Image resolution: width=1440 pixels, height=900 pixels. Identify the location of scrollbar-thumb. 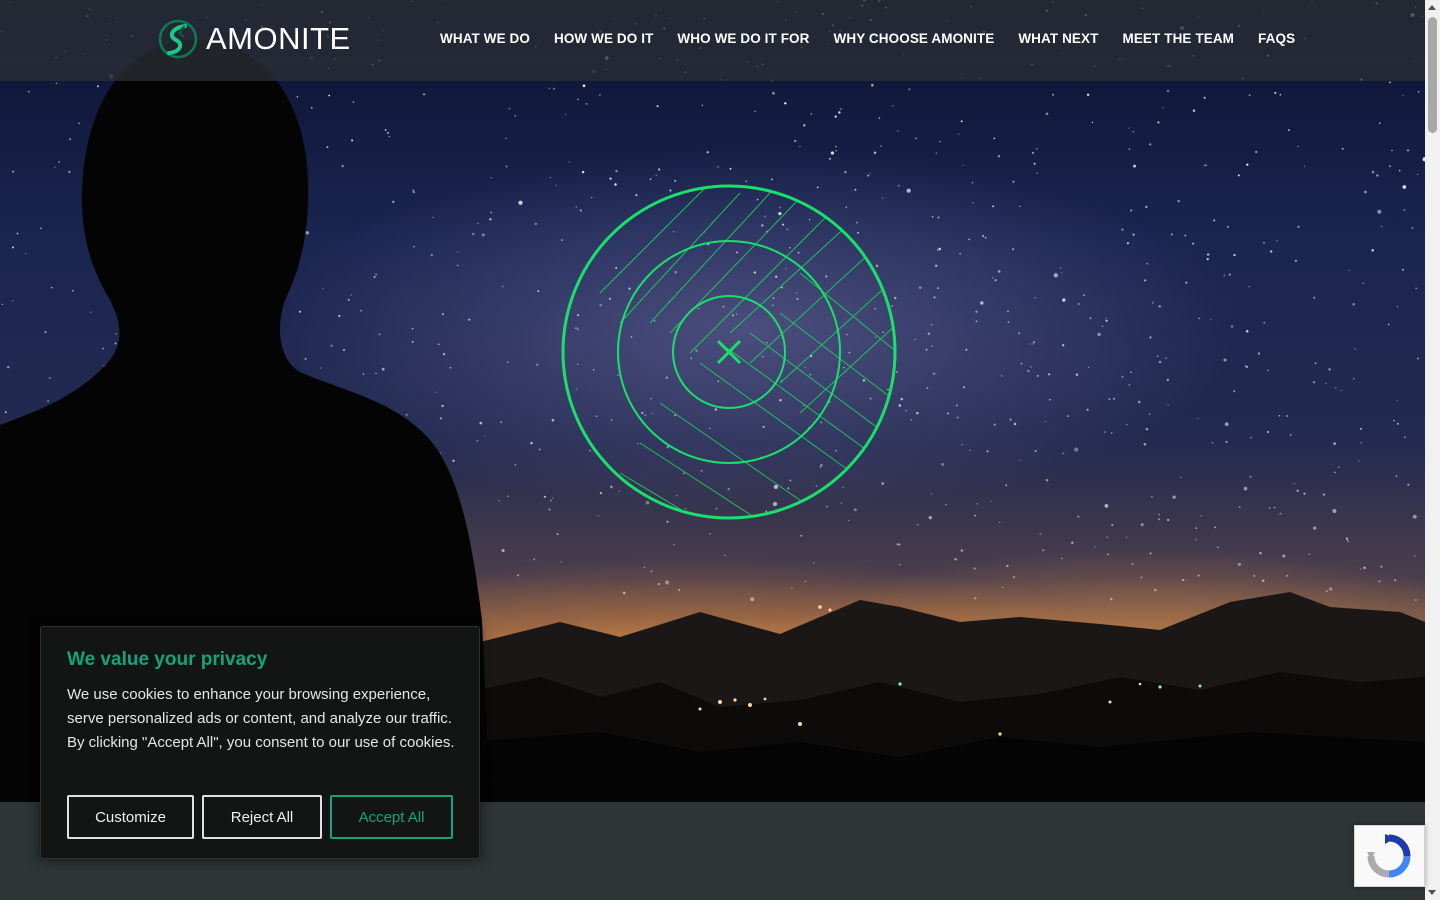
(1432, 75).